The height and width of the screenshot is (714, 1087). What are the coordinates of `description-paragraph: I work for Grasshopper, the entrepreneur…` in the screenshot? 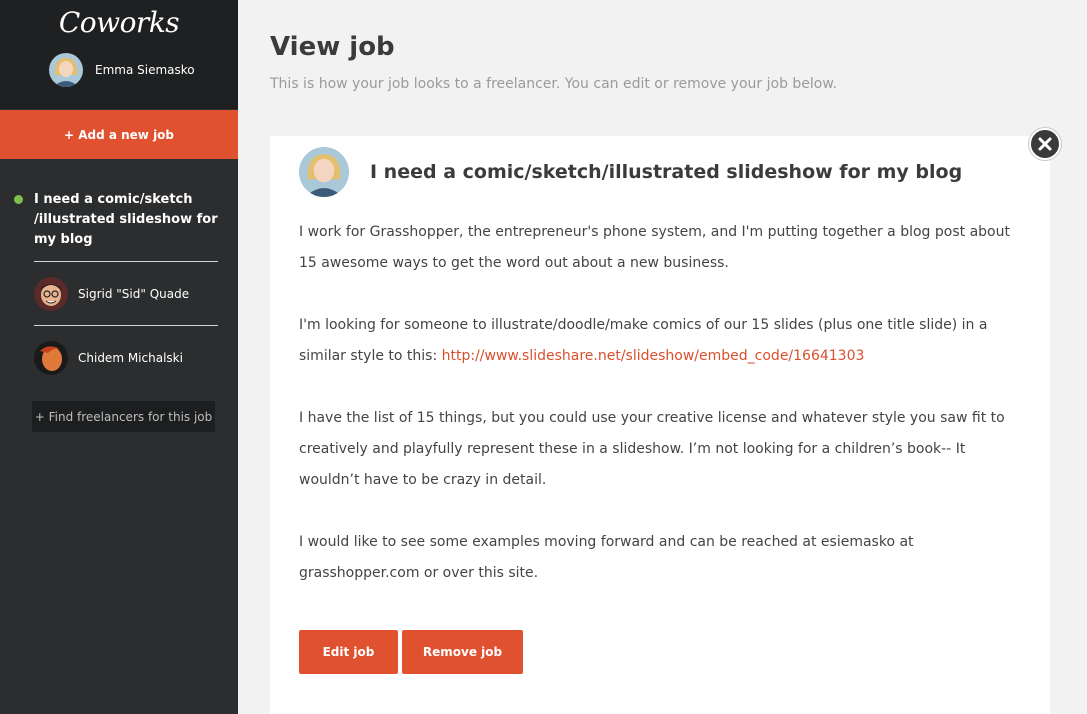 It's located at (654, 247).